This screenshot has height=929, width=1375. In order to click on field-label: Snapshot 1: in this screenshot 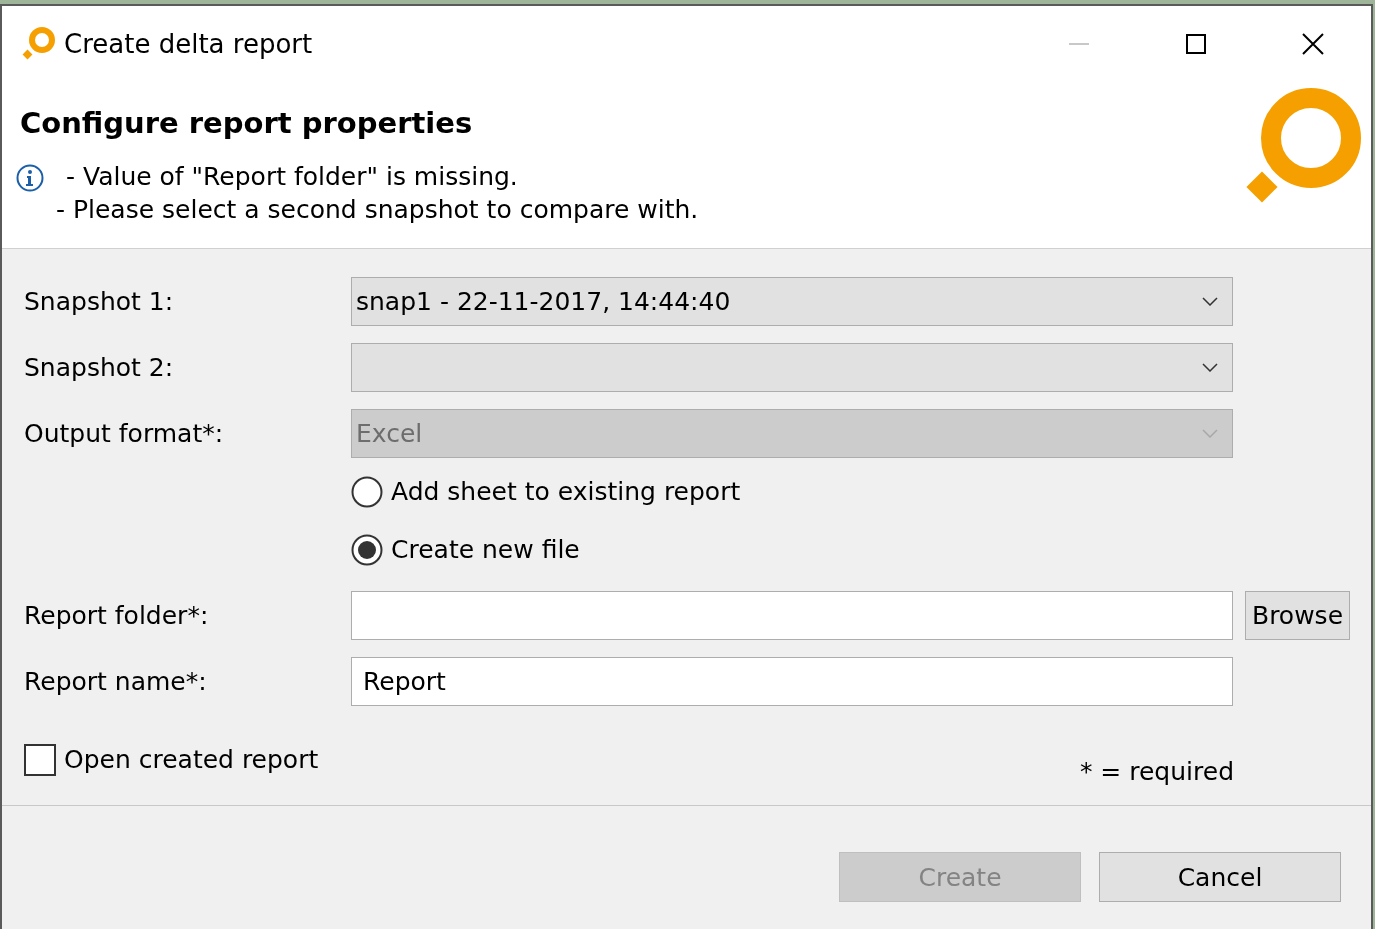, I will do `click(99, 302)`.